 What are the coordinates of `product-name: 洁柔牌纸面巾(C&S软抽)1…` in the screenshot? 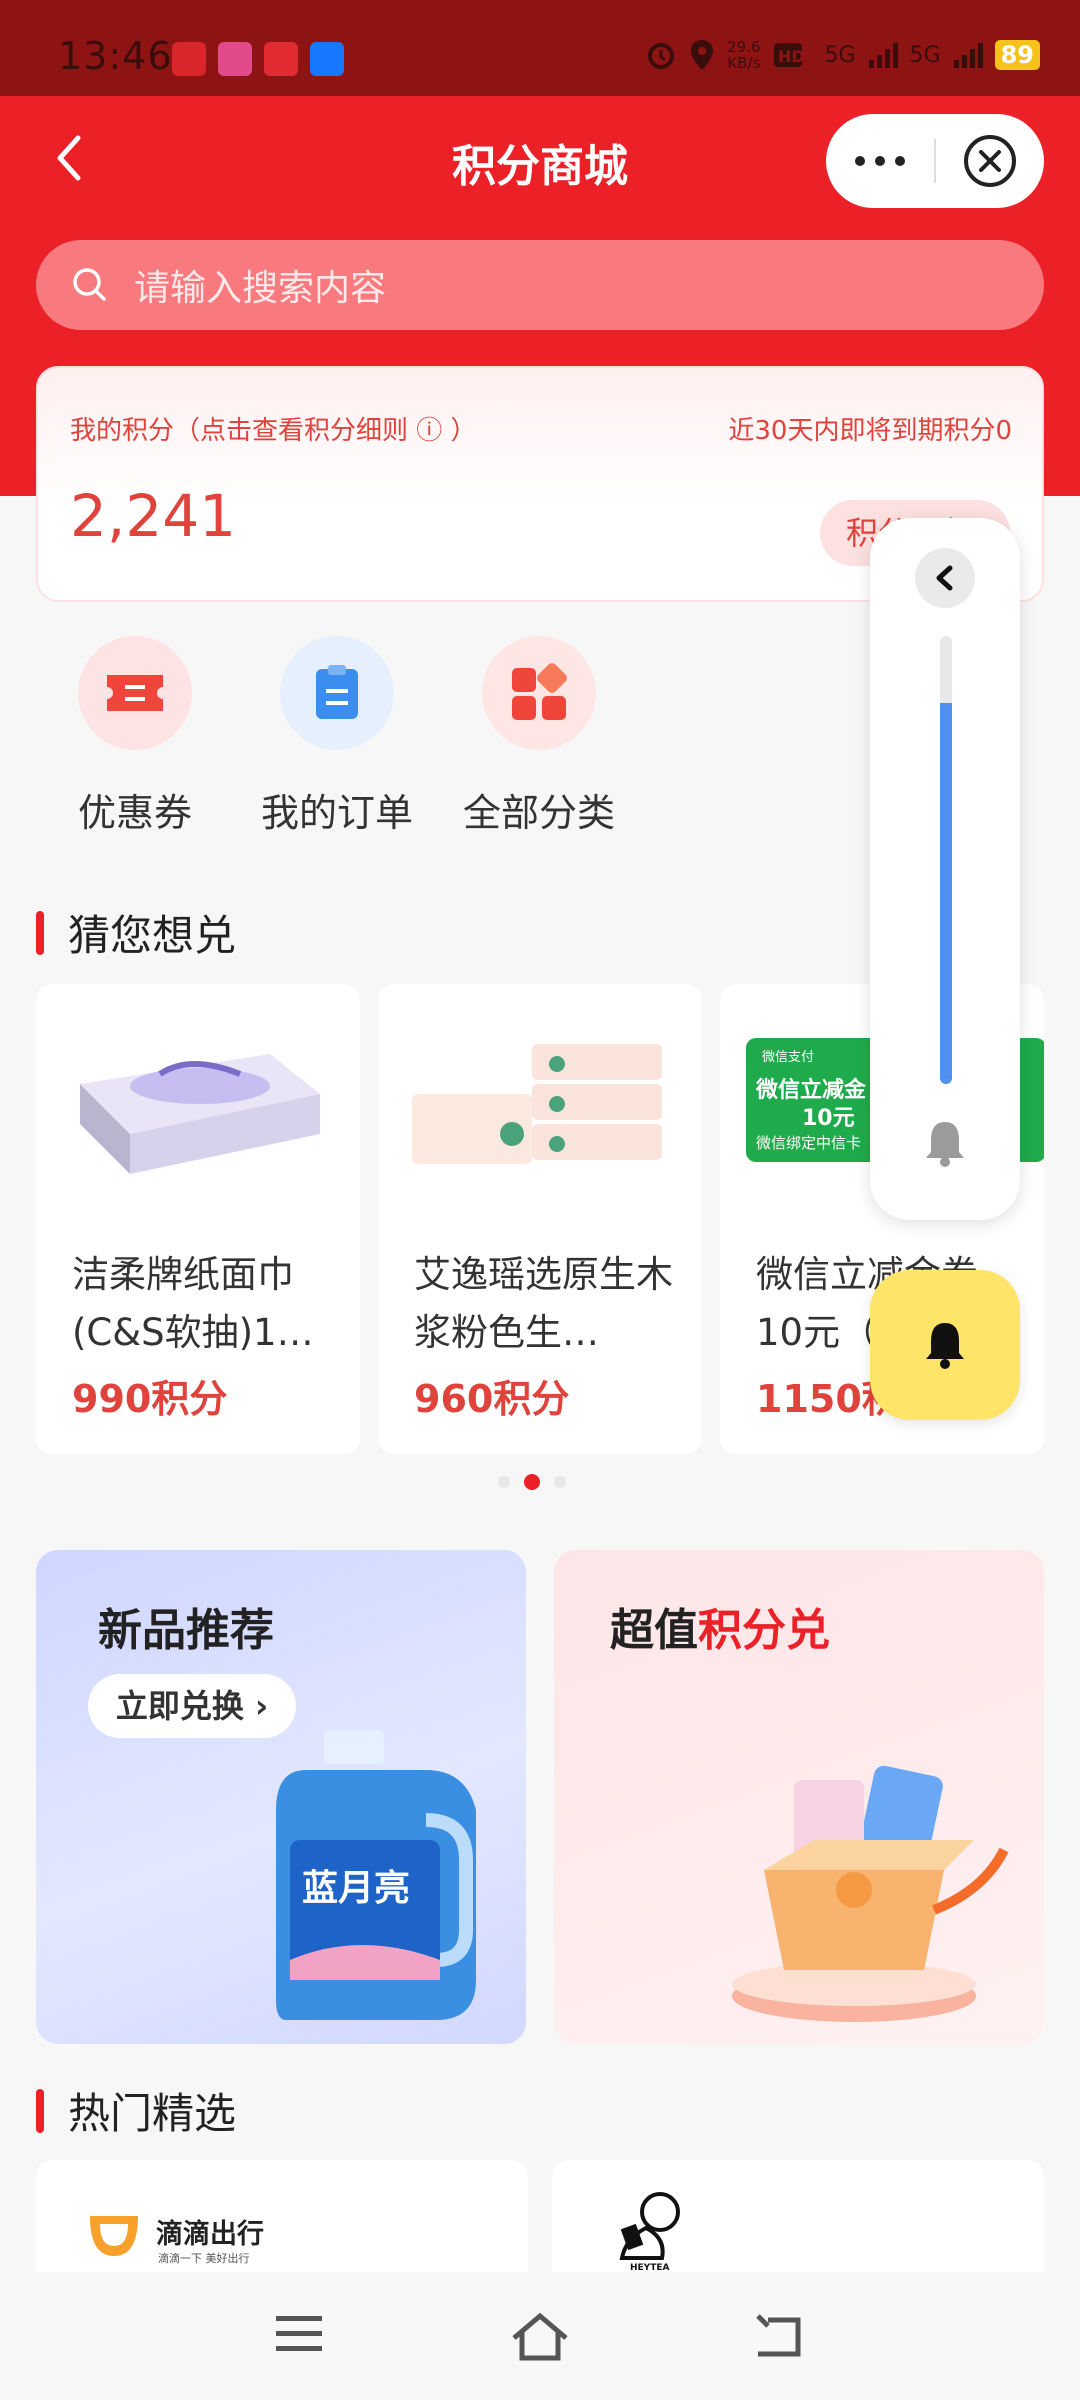 It's located at (193, 1303).